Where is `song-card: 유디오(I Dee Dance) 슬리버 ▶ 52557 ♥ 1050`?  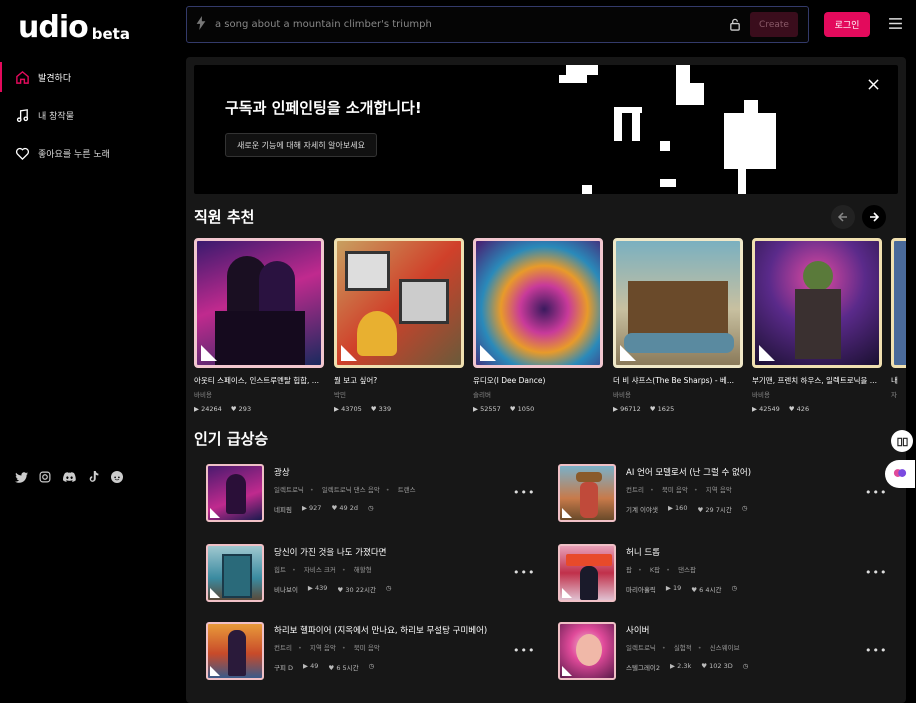
song-card: 유디오(I Dee Dance) 슬리버 ▶ 52557 ♥ 1050 is located at coordinates (538, 325).